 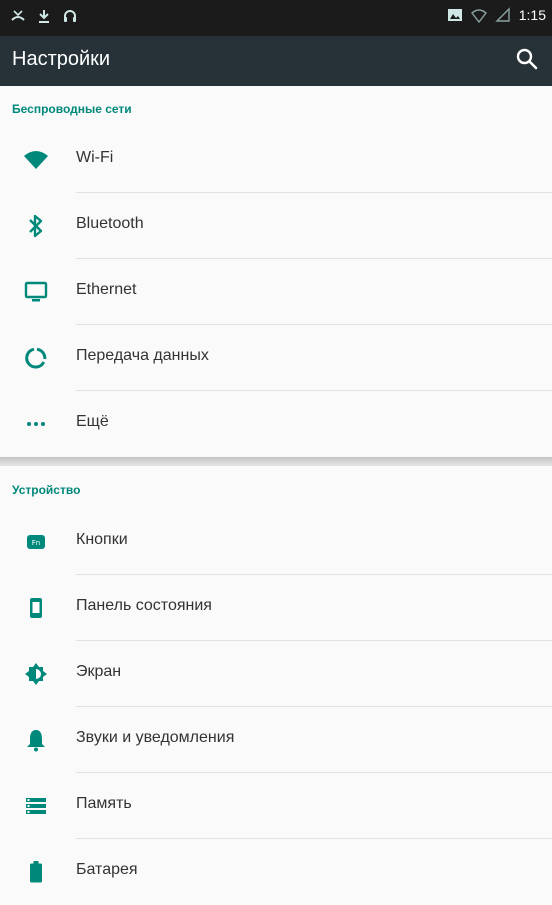 What do you see at coordinates (99, 671) in the screenshot?
I see `settings-item-label: Экран` at bounding box center [99, 671].